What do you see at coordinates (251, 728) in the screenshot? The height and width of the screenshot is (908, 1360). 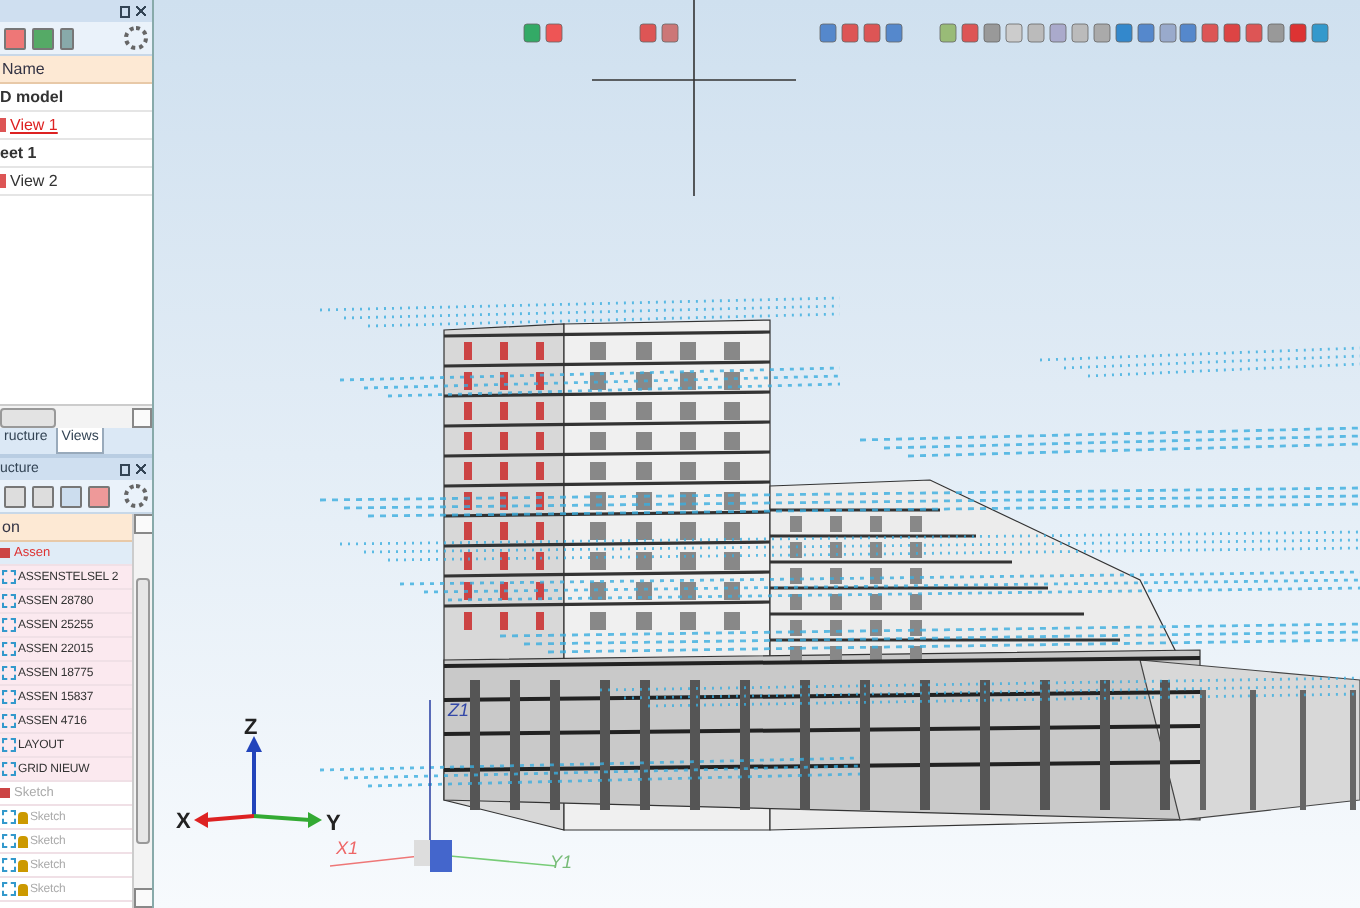 I see `axis-label: Z` at bounding box center [251, 728].